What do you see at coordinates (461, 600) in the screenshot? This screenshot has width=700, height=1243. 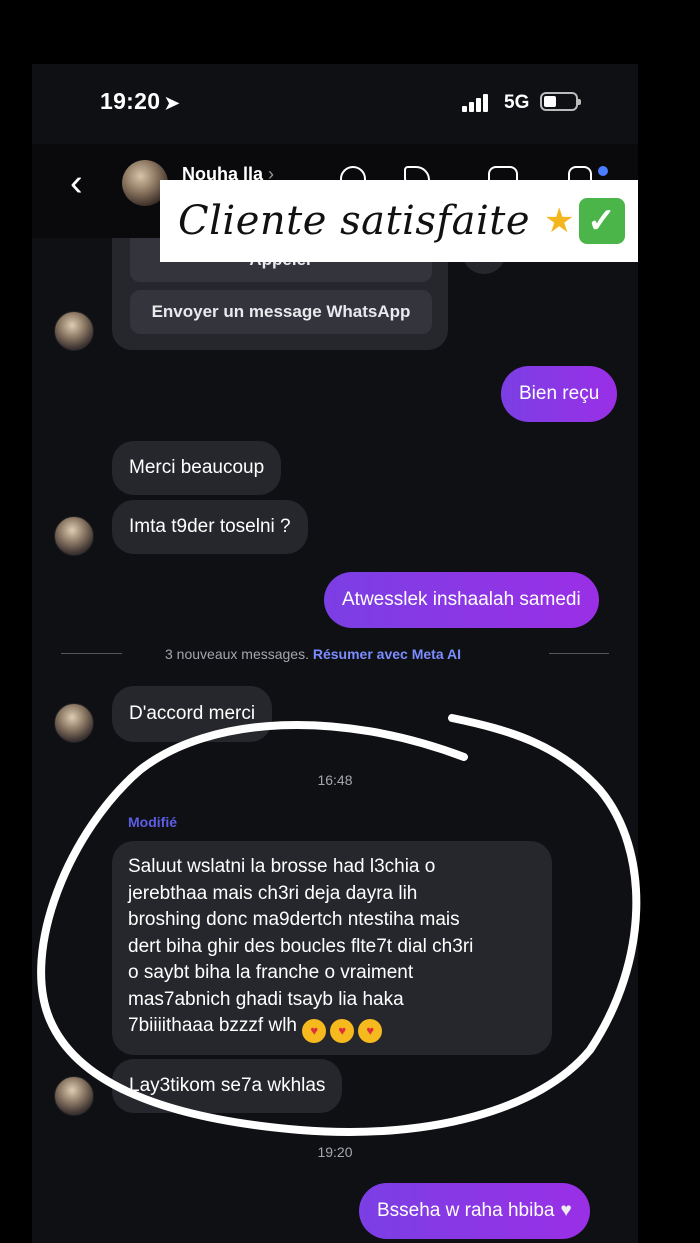 I see `message-out: Atwesslek inshaalah samedi` at bounding box center [461, 600].